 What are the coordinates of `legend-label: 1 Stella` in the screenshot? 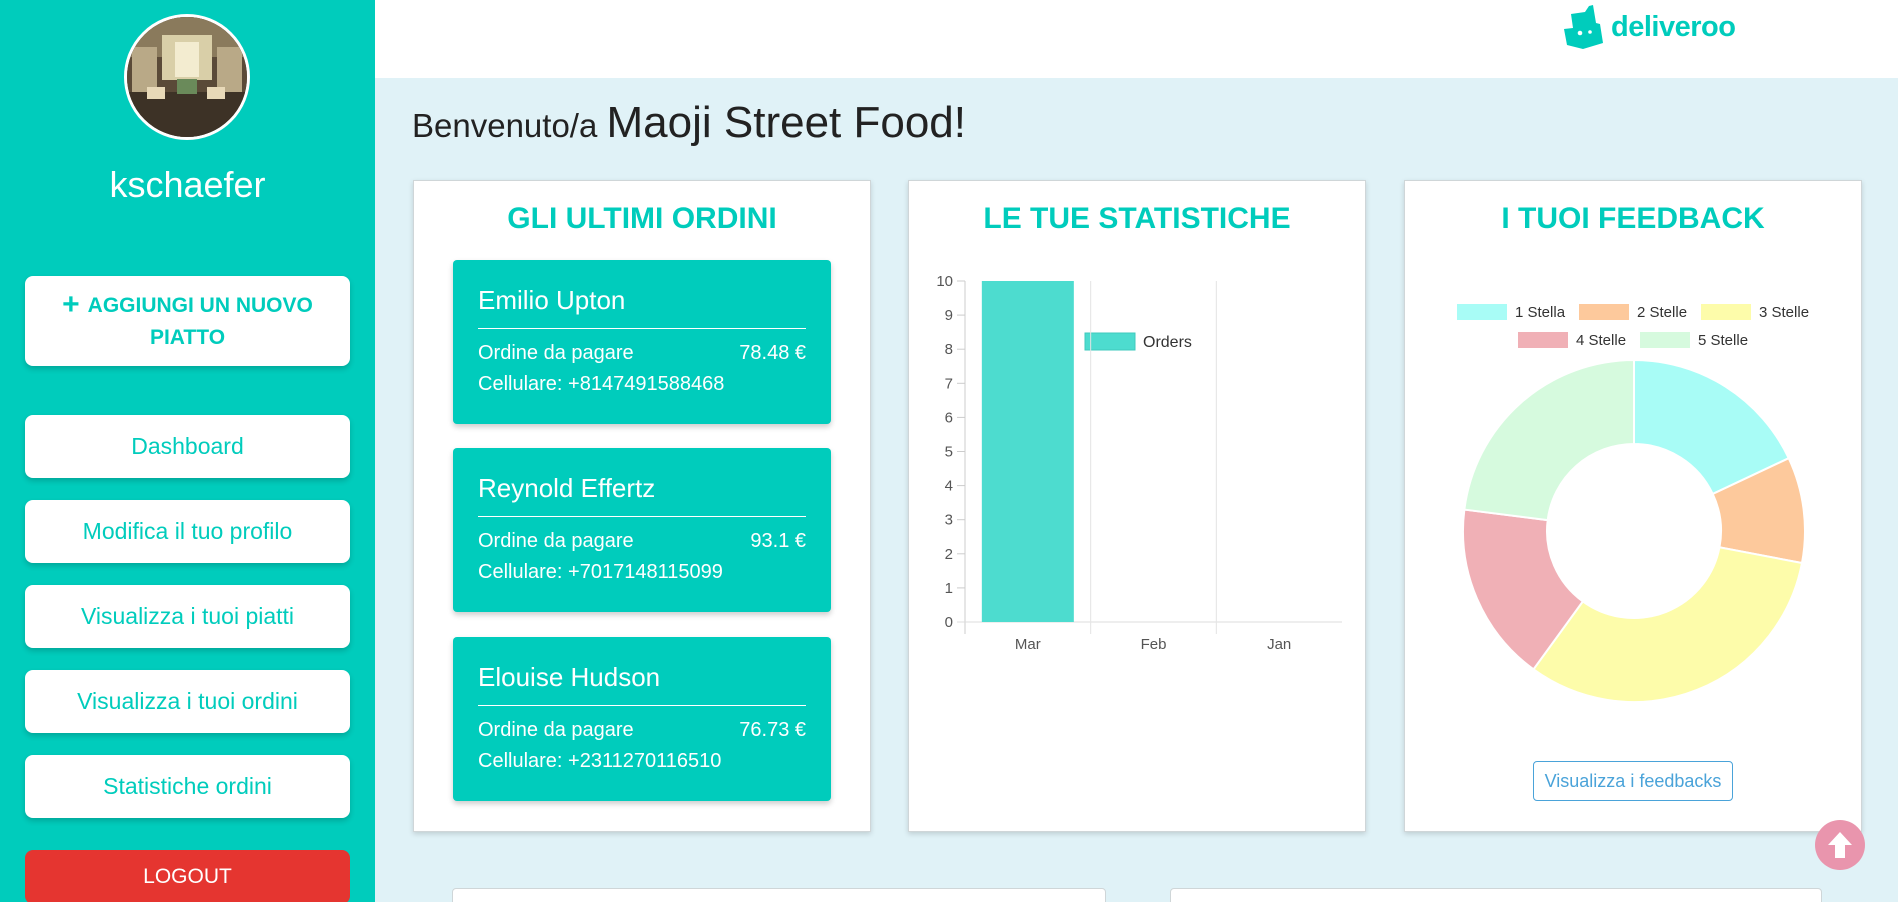 It's located at (1540, 312).